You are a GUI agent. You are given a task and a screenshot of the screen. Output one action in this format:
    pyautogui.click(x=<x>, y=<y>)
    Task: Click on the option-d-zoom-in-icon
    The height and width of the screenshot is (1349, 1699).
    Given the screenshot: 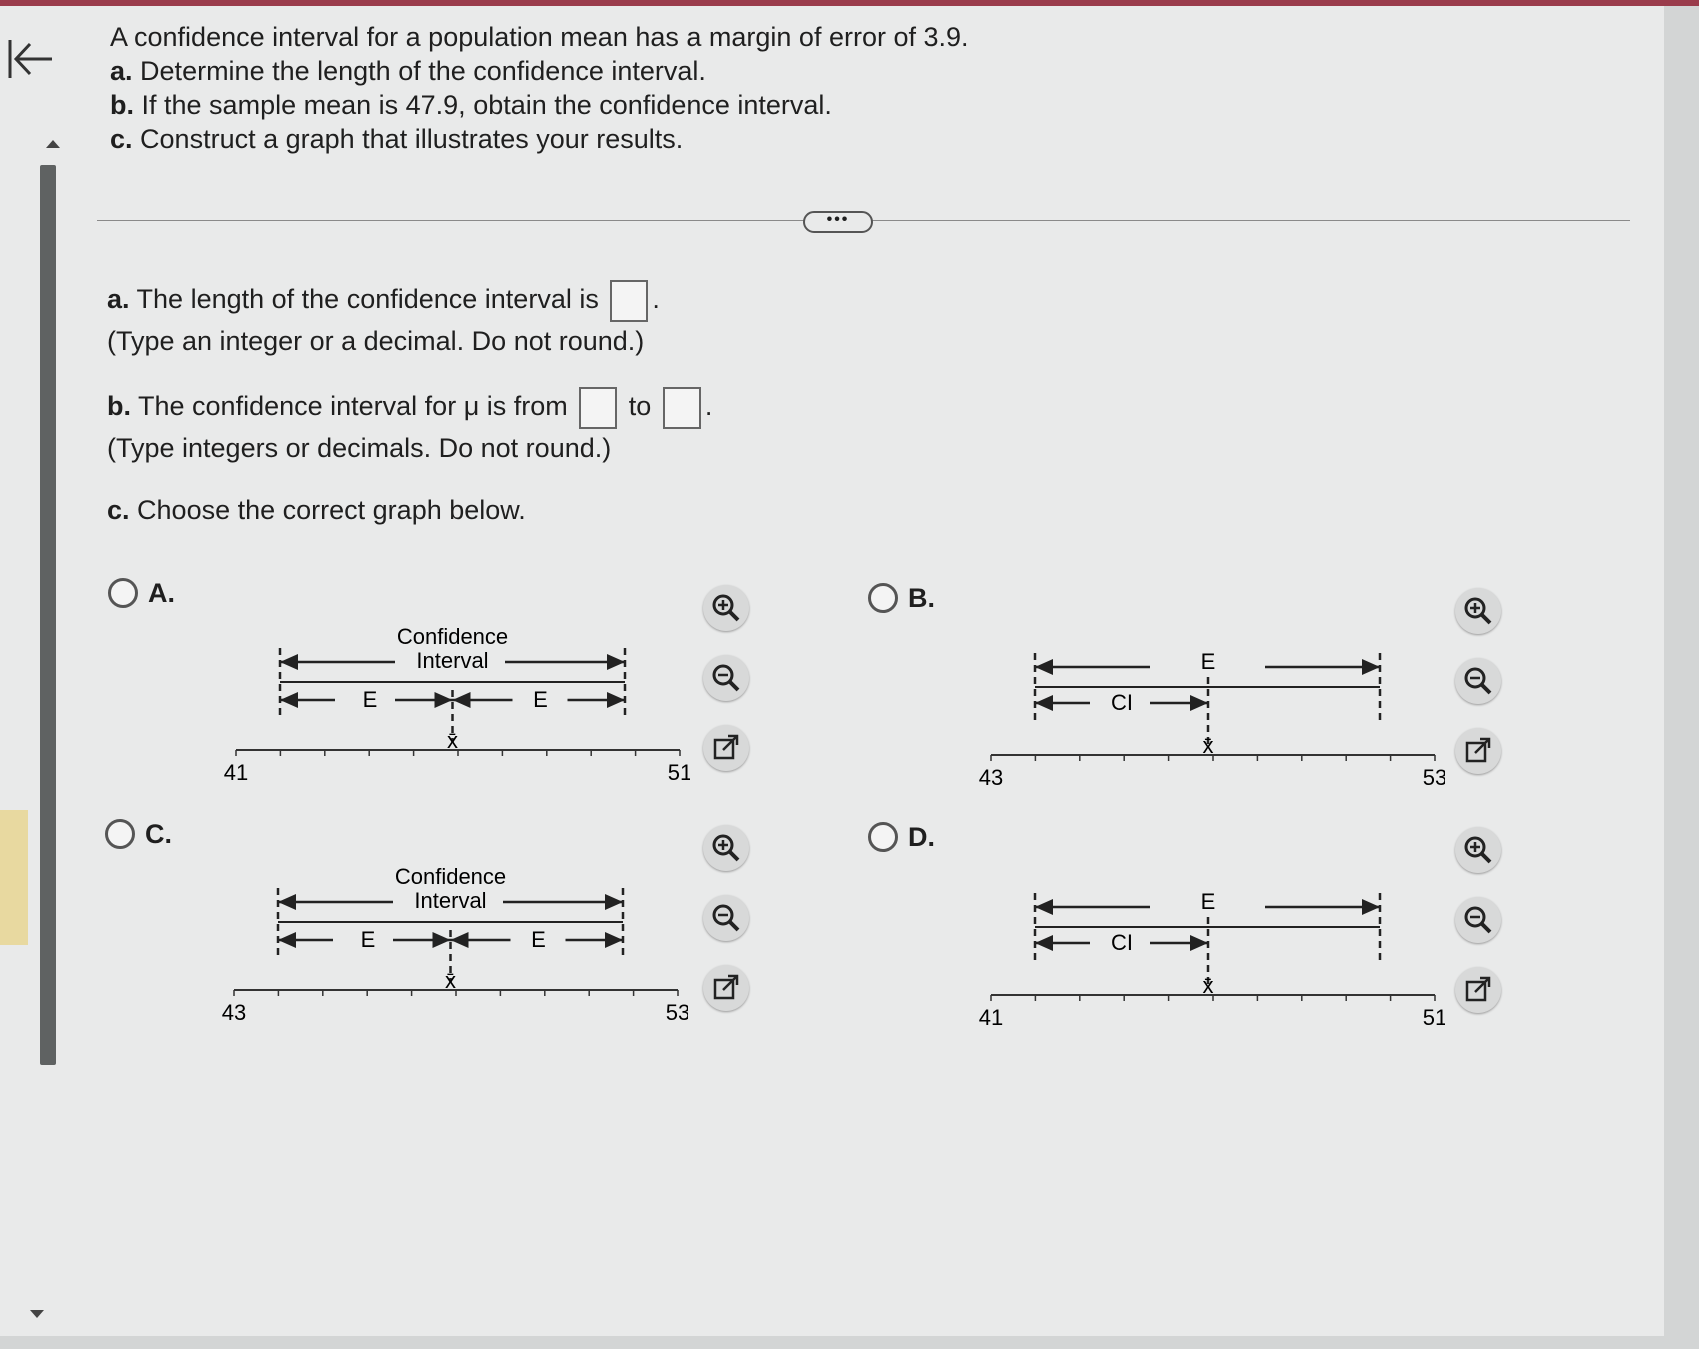 What is the action you would take?
    pyautogui.click(x=1478, y=850)
    